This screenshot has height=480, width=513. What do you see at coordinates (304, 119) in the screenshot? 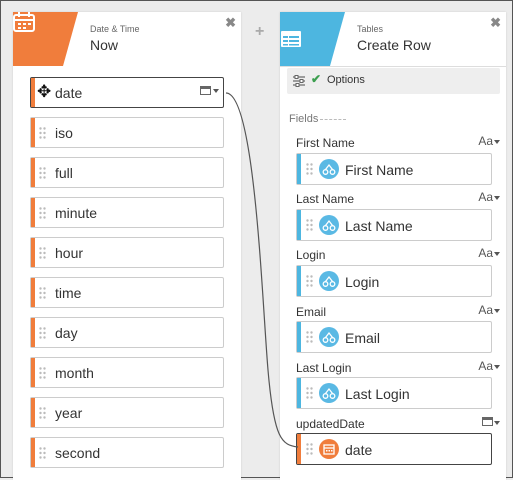
I see `fields-heading: Fields` at bounding box center [304, 119].